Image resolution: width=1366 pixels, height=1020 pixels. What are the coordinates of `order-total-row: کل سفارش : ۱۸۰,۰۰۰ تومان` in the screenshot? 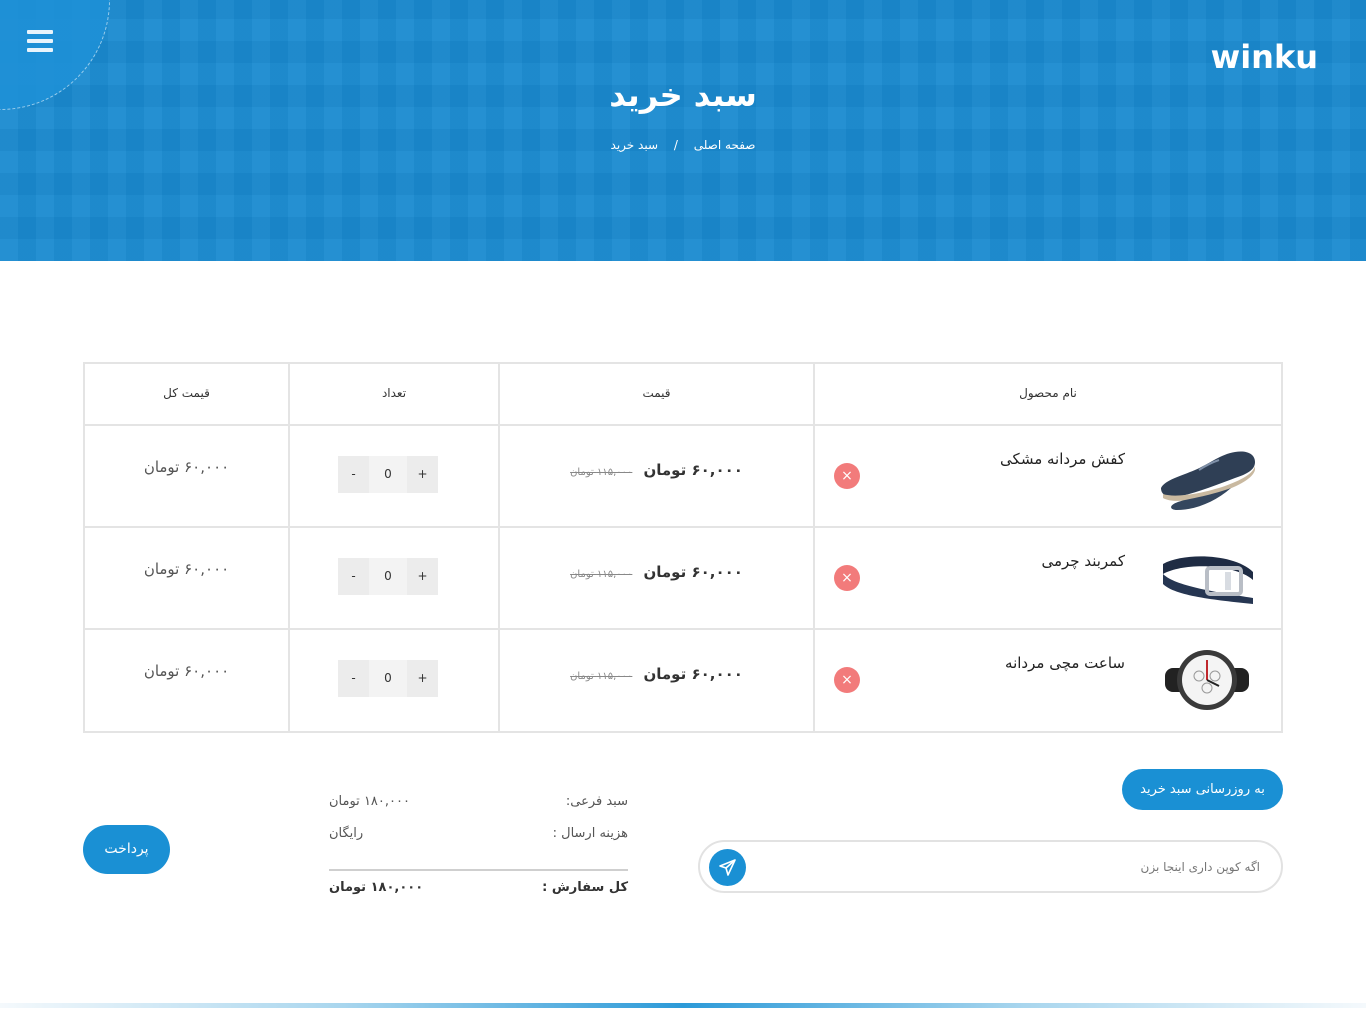 It's located at (478, 892).